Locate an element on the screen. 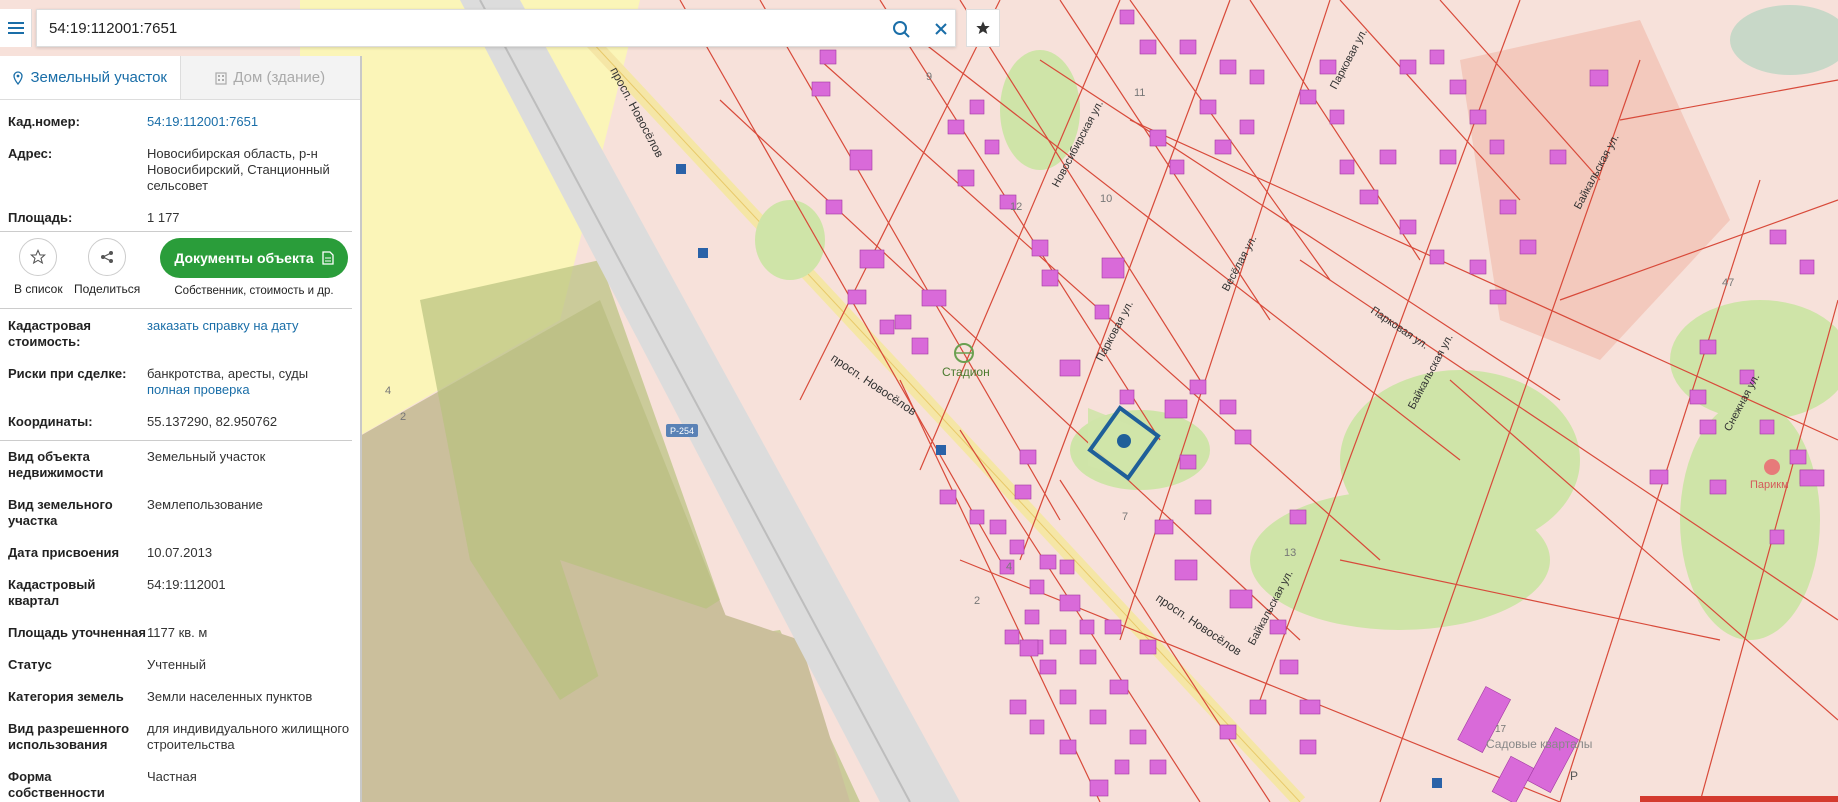  info-row-cadnum: Кад.номер: 54:19:112001:7651 is located at coordinates (180, 130).